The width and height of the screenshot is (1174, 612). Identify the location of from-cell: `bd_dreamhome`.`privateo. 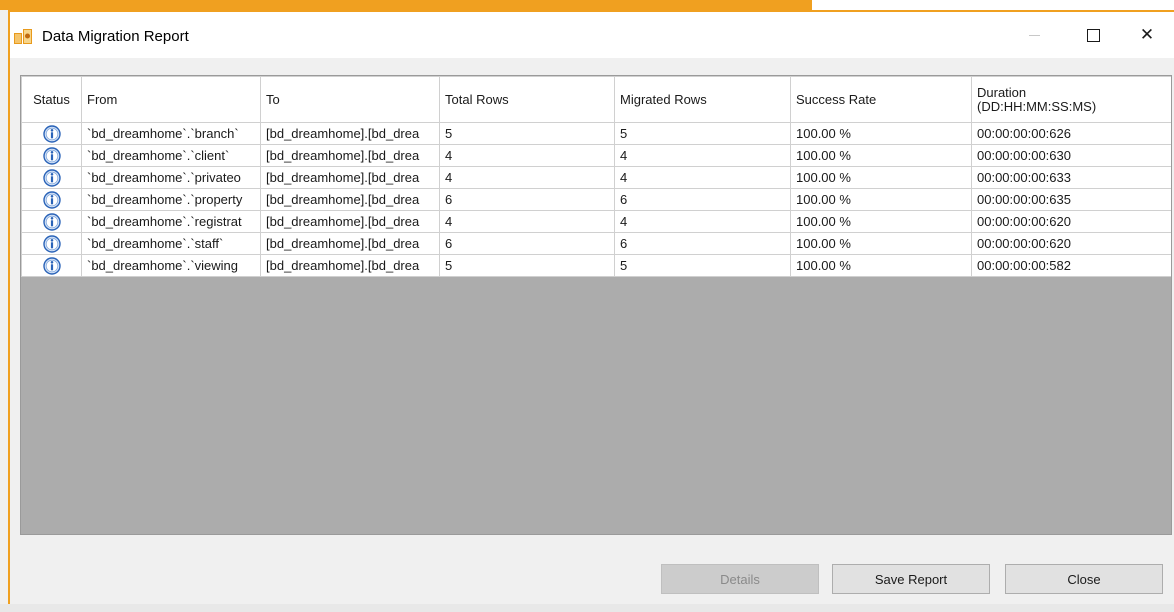
(171, 177).